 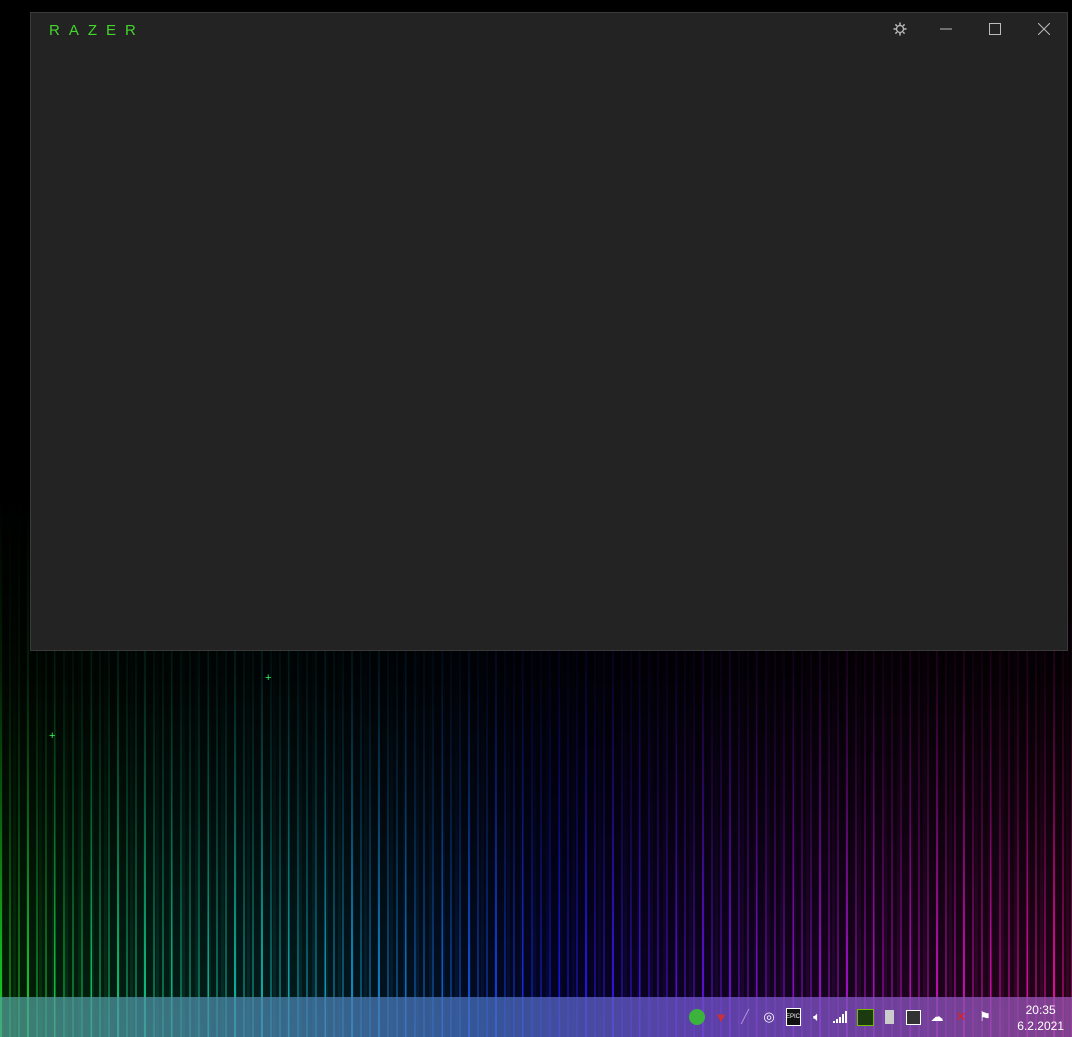 I want to click on nvidia-icon, so click(x=865, y=1017).